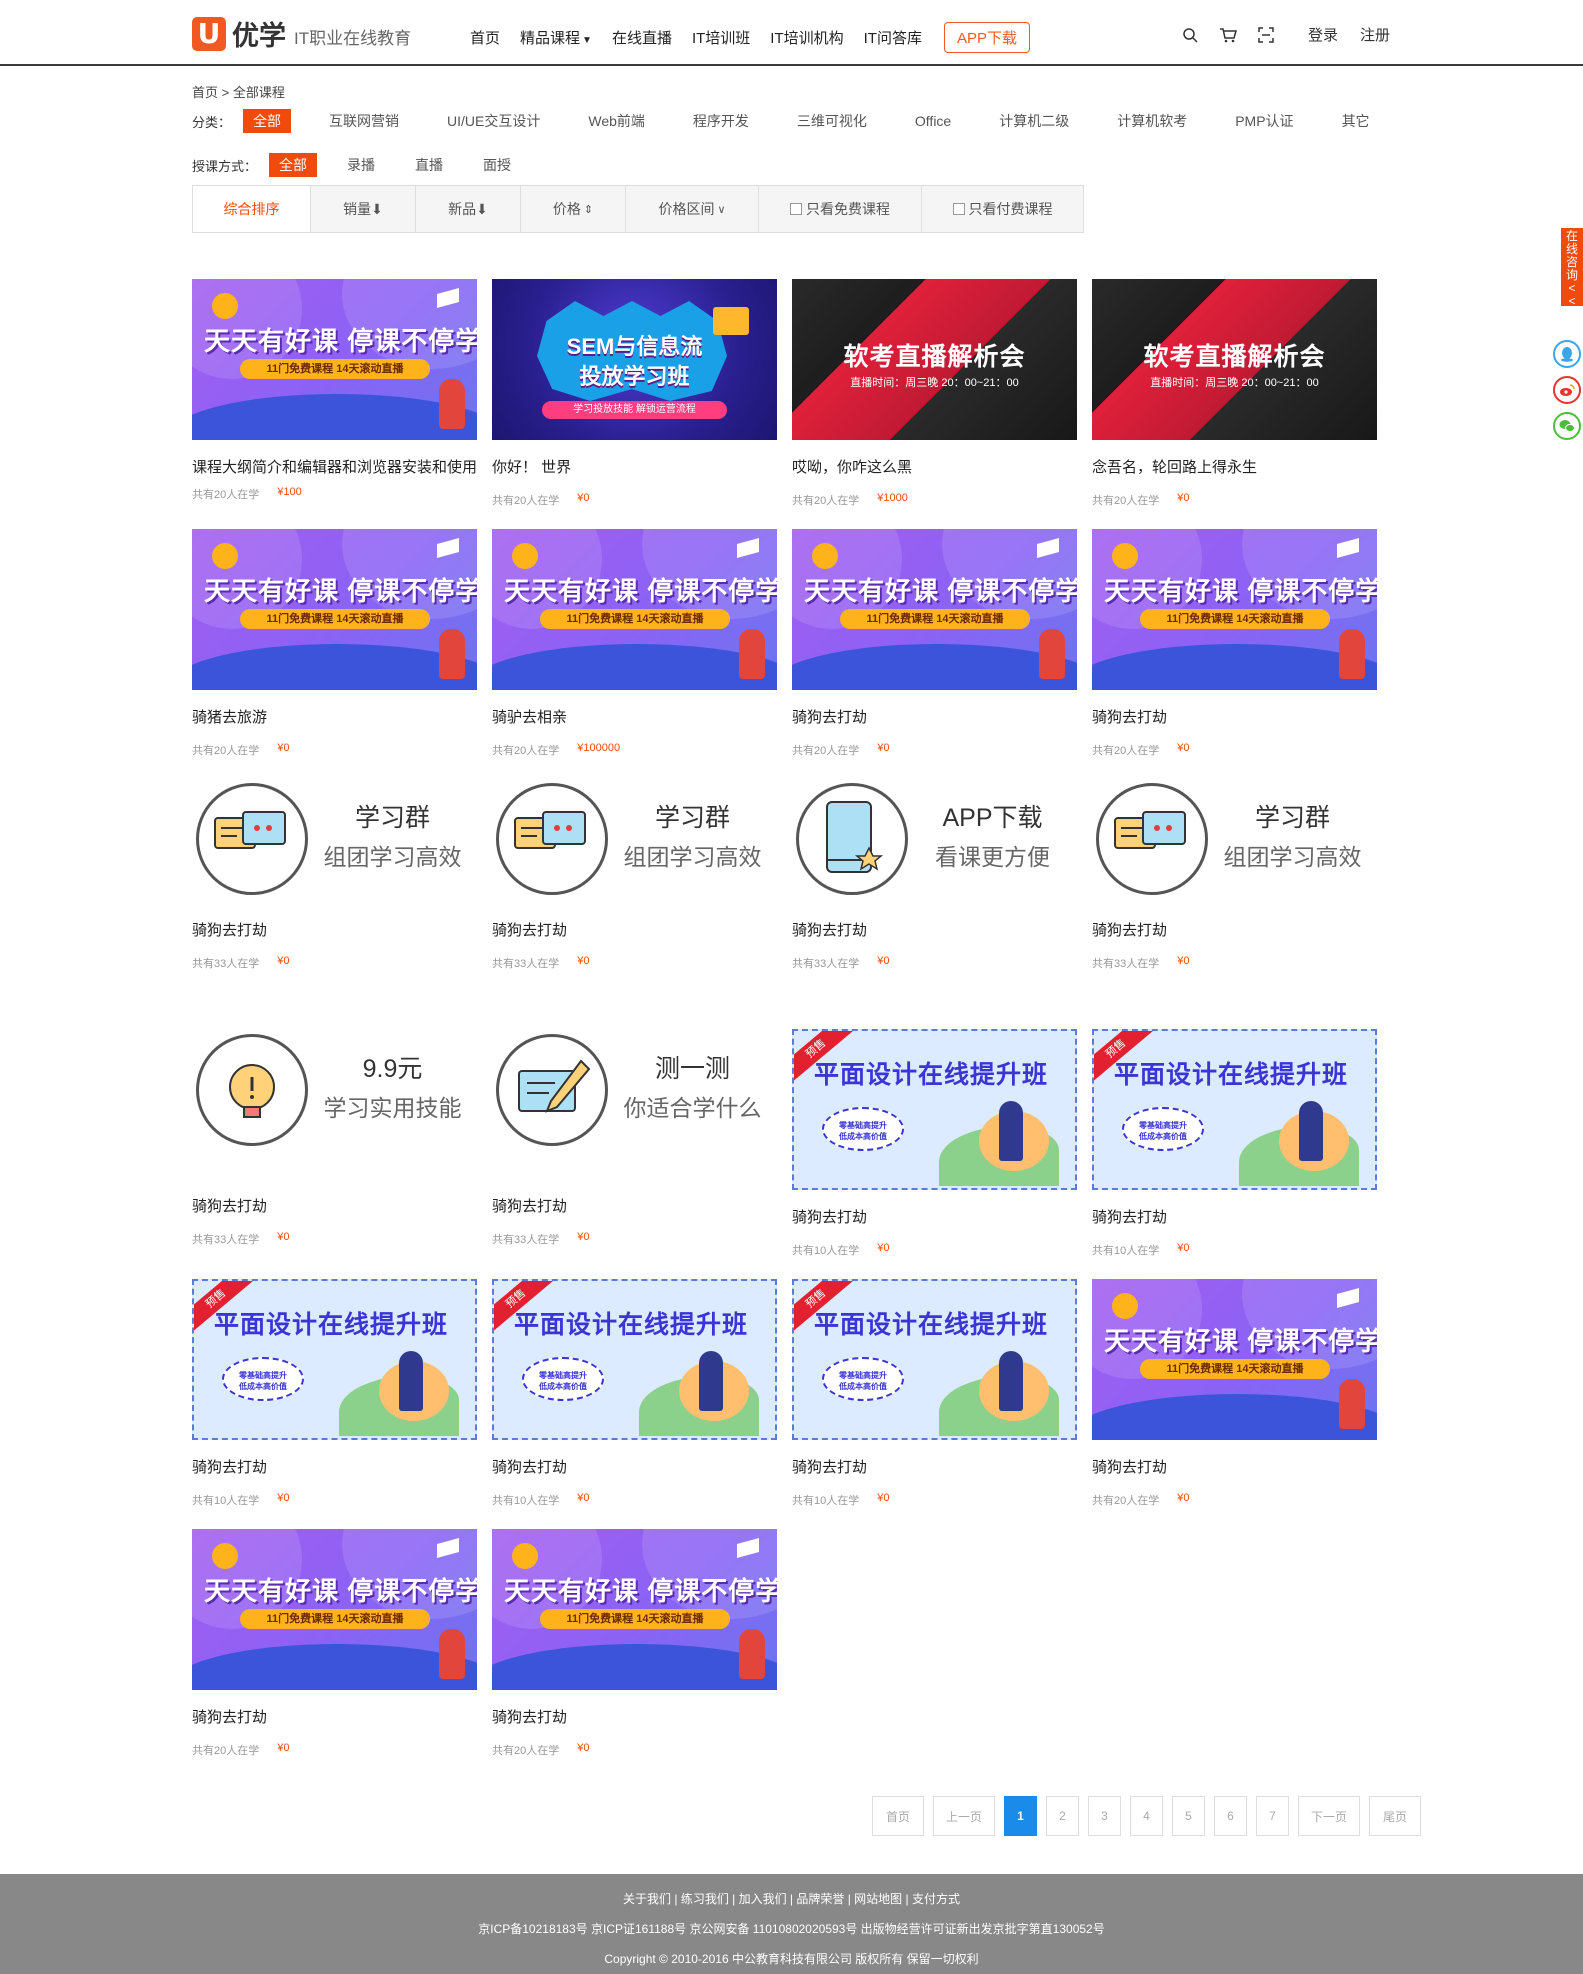  What do you see at coordinates (933, 121) in the screenshot?
I see `category-office: Office` at bounding box center [933, 121].